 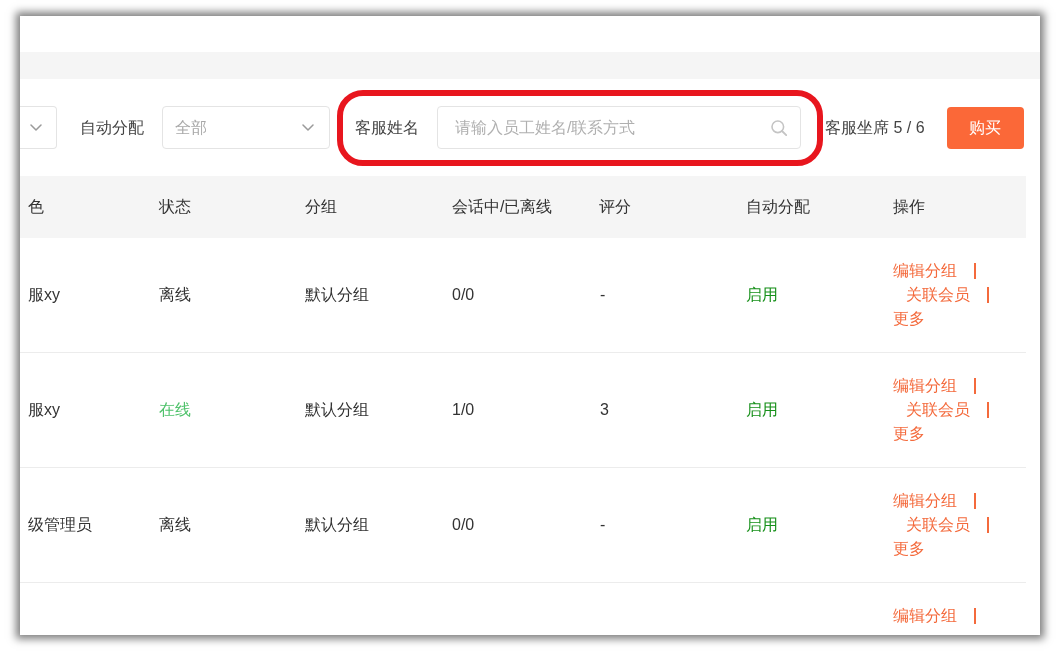 I want to click on column-header: 评分, so click(x=615, y=207).